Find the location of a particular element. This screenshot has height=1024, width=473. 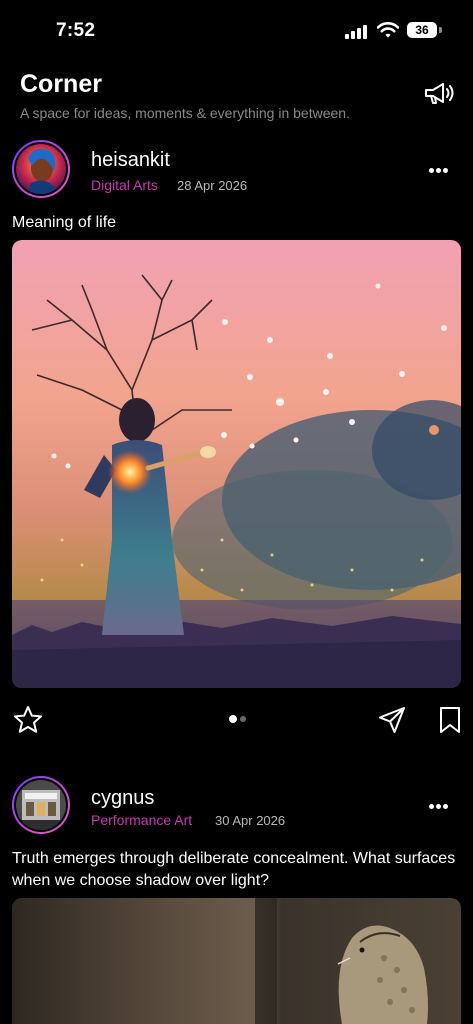

post-category: Digital Arts is located at coordinates (124, 185).